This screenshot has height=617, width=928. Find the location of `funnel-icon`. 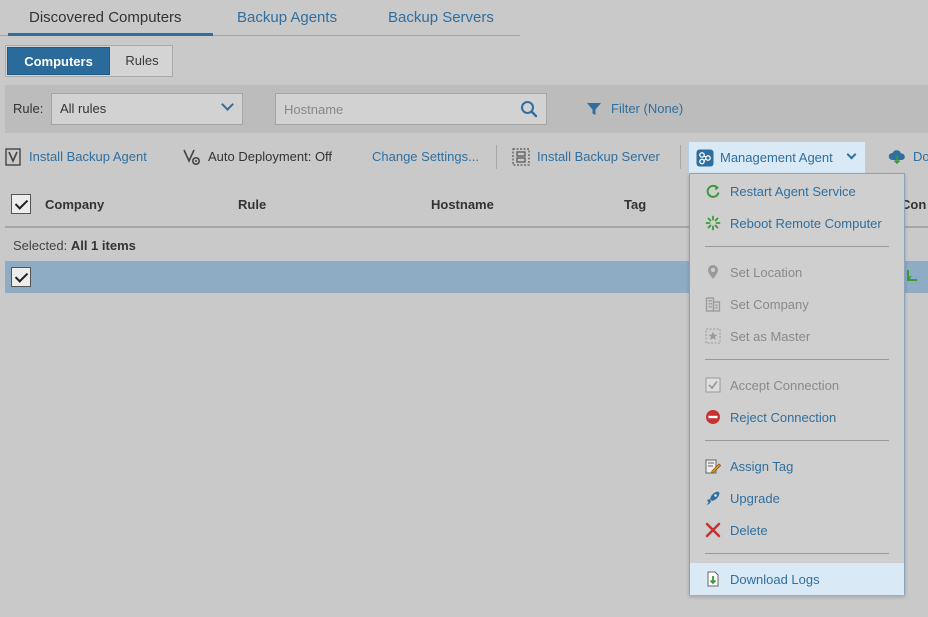

funnel-icon is located at coordinates (594, 109).